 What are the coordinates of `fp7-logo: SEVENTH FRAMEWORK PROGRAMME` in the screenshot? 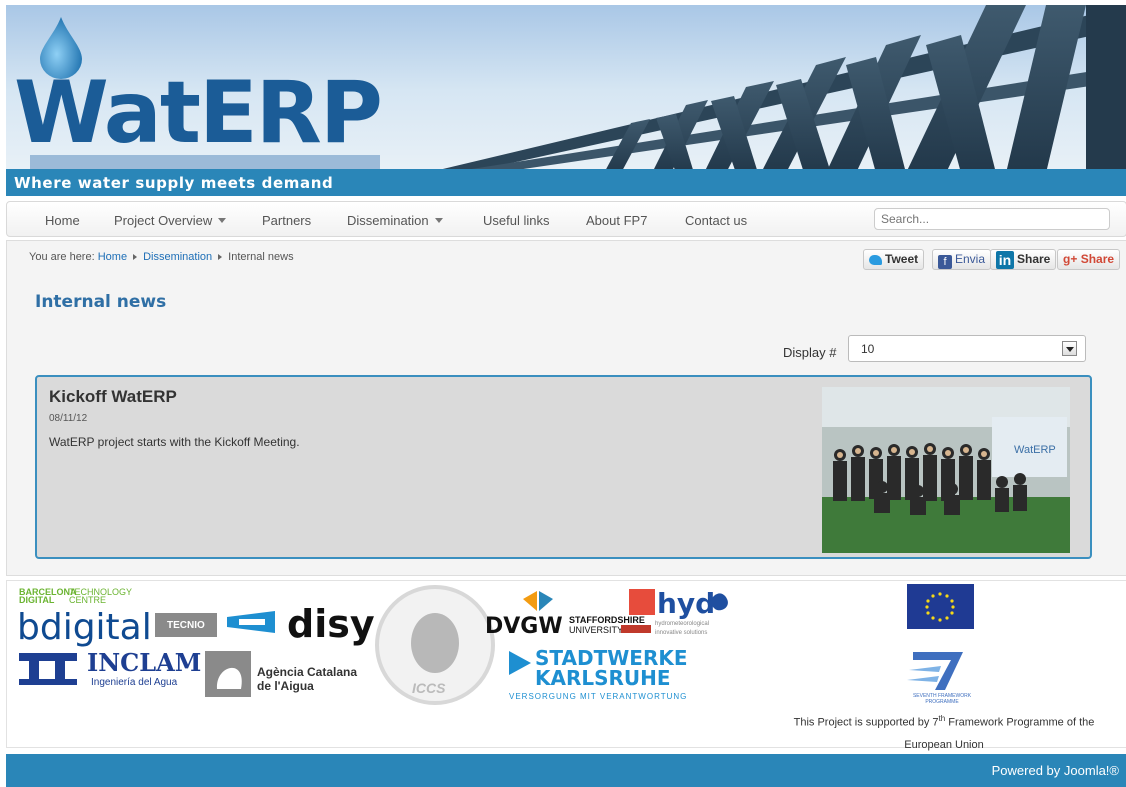 It's located at (939, 678).